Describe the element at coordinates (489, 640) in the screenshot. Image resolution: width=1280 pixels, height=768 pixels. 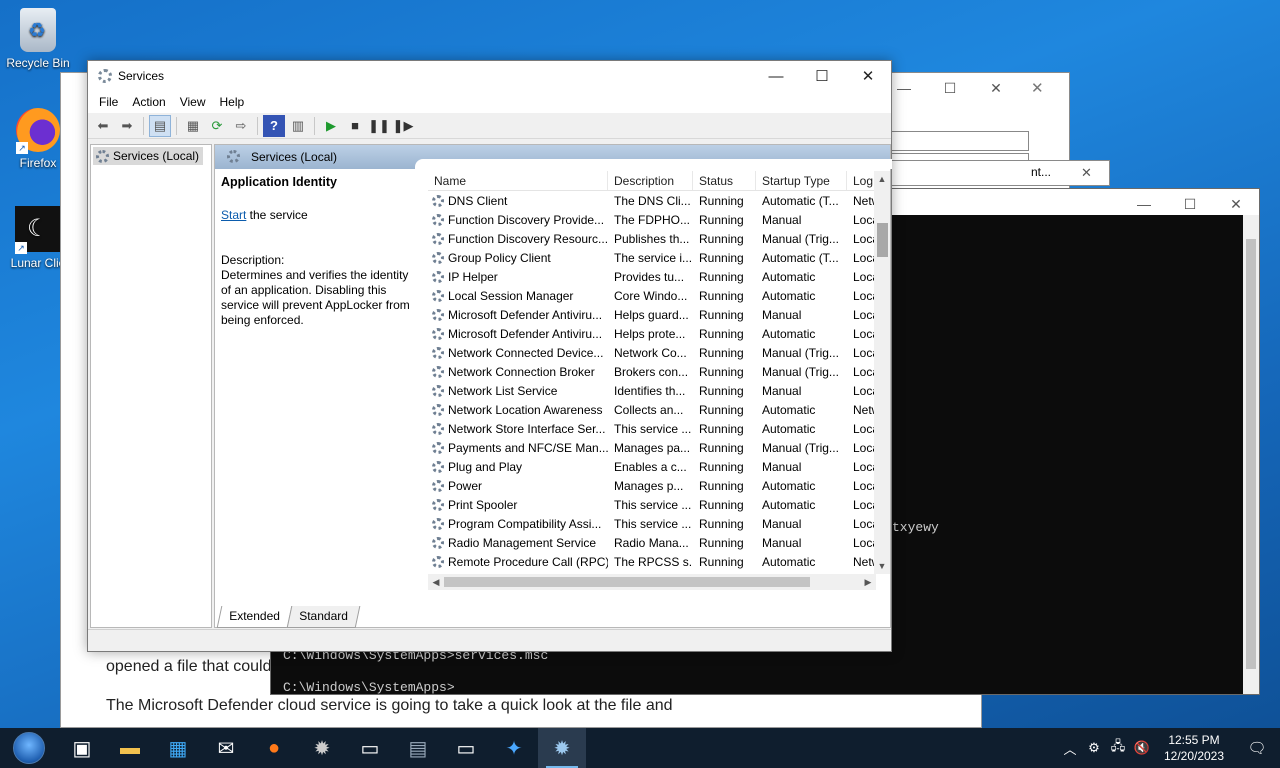
I see `status-bar` at that location.